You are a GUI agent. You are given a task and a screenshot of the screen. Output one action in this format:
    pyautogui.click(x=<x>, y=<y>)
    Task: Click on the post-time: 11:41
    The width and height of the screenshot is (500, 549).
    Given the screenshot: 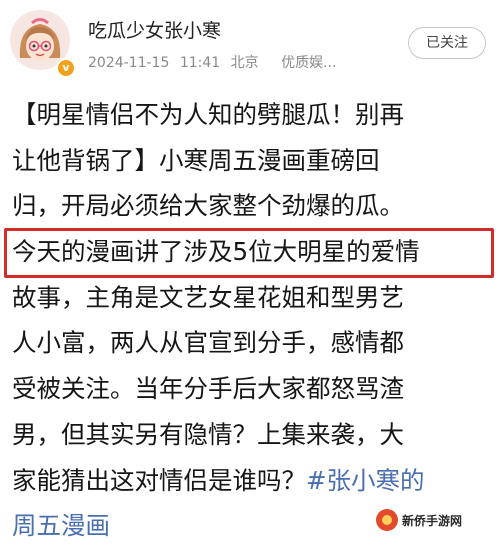 What is the action you would take?
    pyautogui.click(x=200, y=63)
    